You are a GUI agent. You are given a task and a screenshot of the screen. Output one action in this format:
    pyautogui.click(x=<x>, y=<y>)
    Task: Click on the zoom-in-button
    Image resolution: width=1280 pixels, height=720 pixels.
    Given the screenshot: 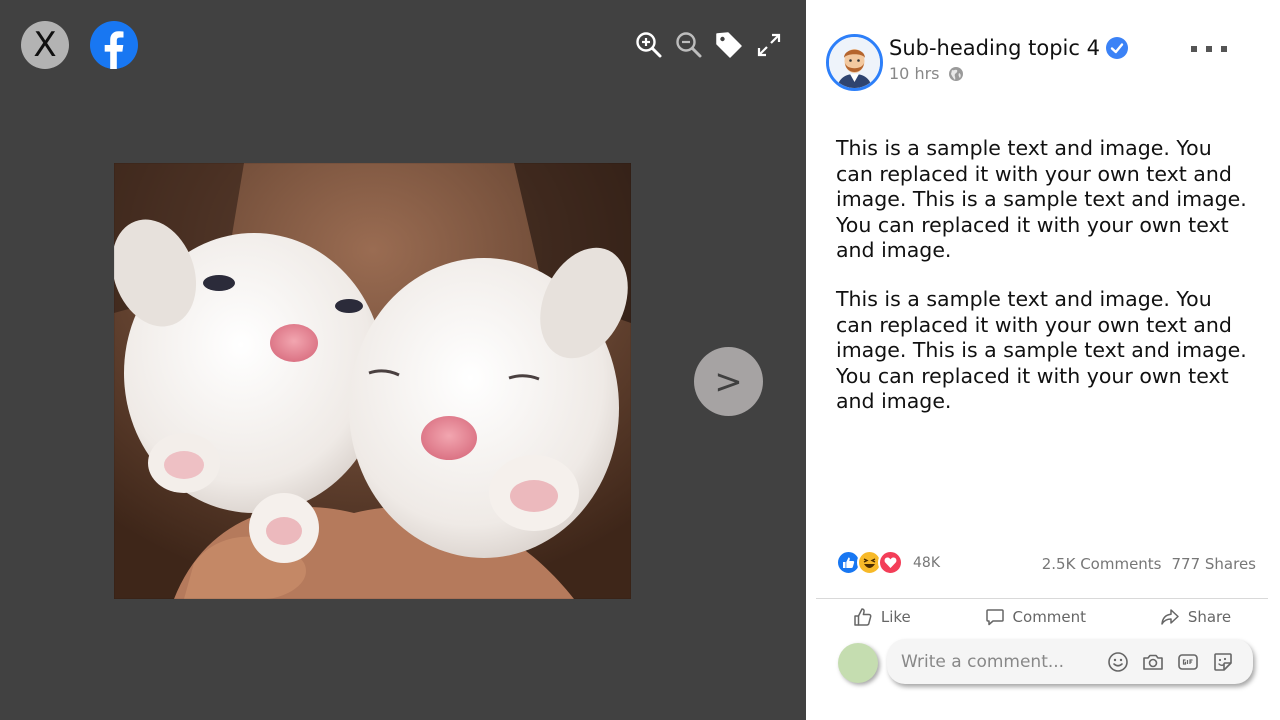 What is the action you would take?
    pyautogui.click(x=649, y=45)
    